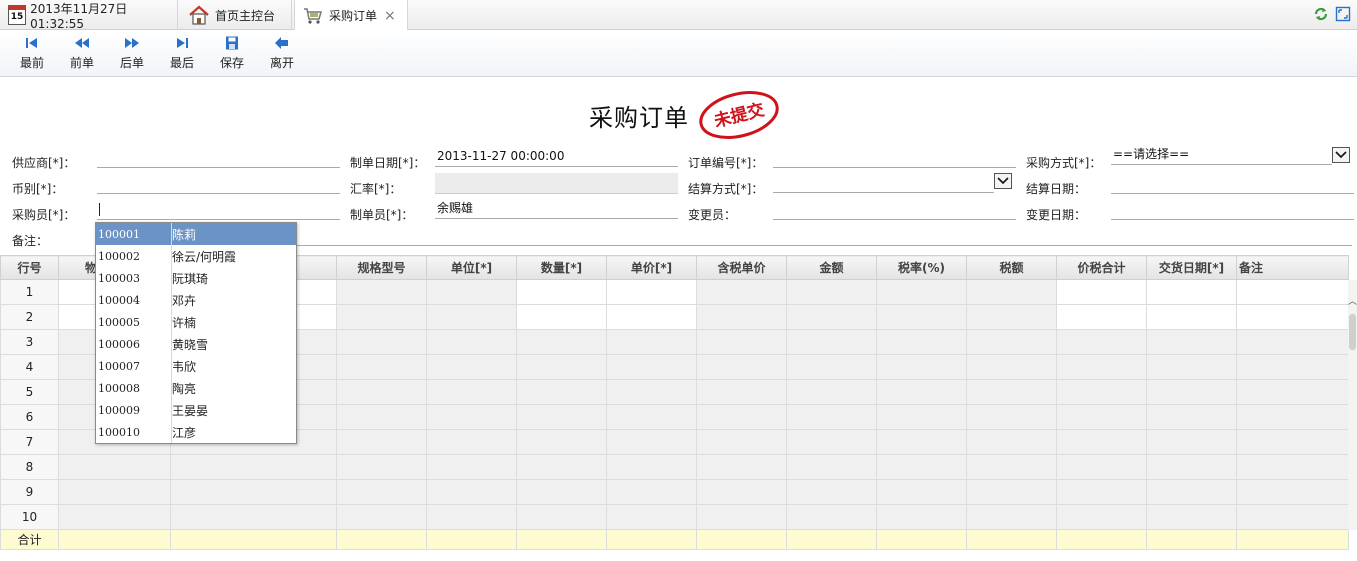 This screenshot has width=1357, height=561. I want to click on change-date-field, so click(1232, 210).